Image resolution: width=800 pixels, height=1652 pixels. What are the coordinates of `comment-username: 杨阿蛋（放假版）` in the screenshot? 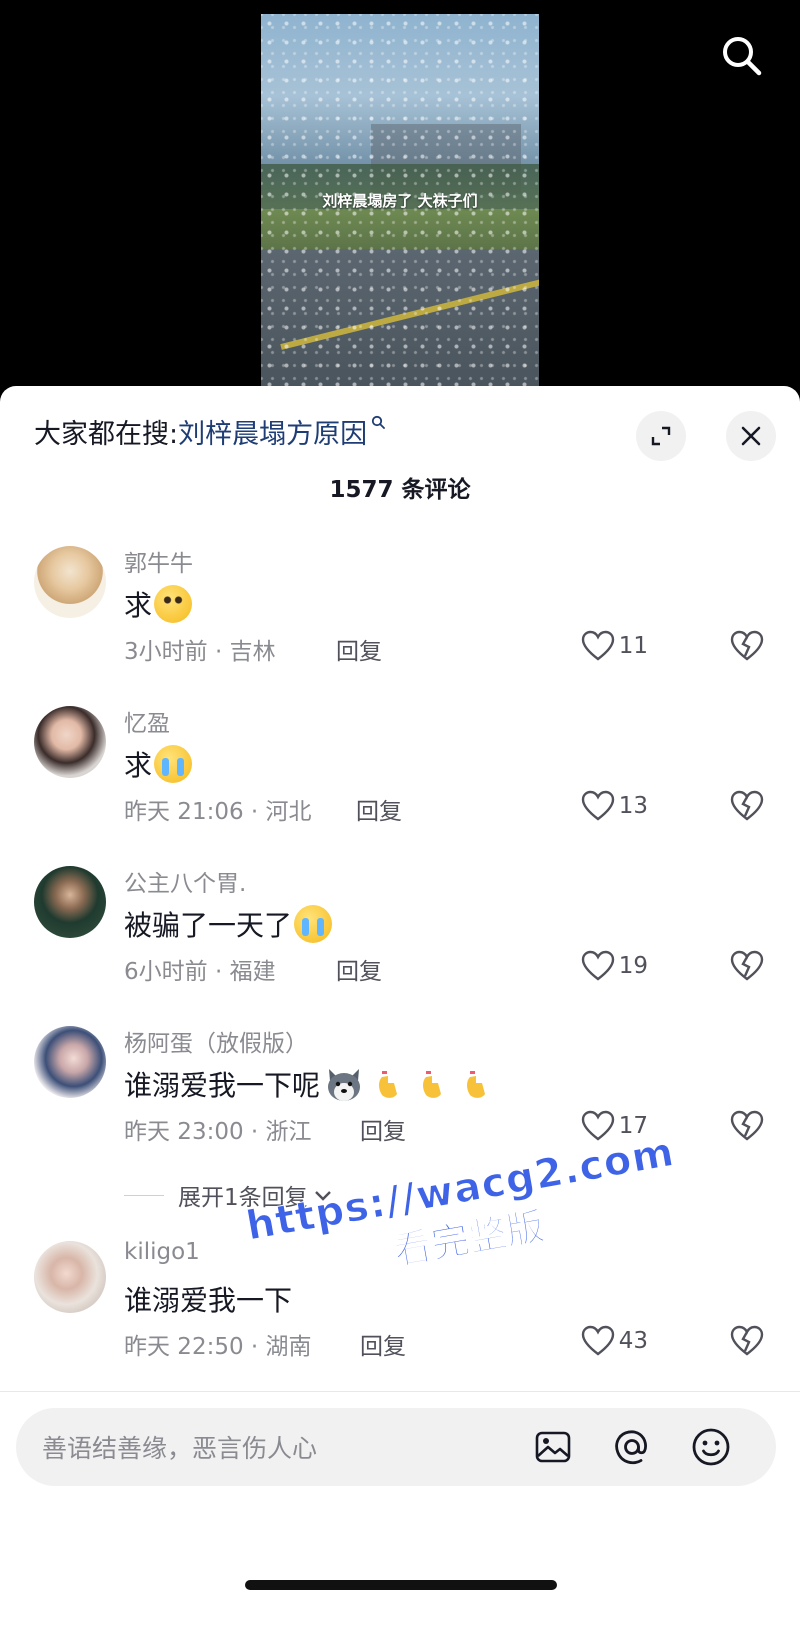 It's located at (216, 1041).